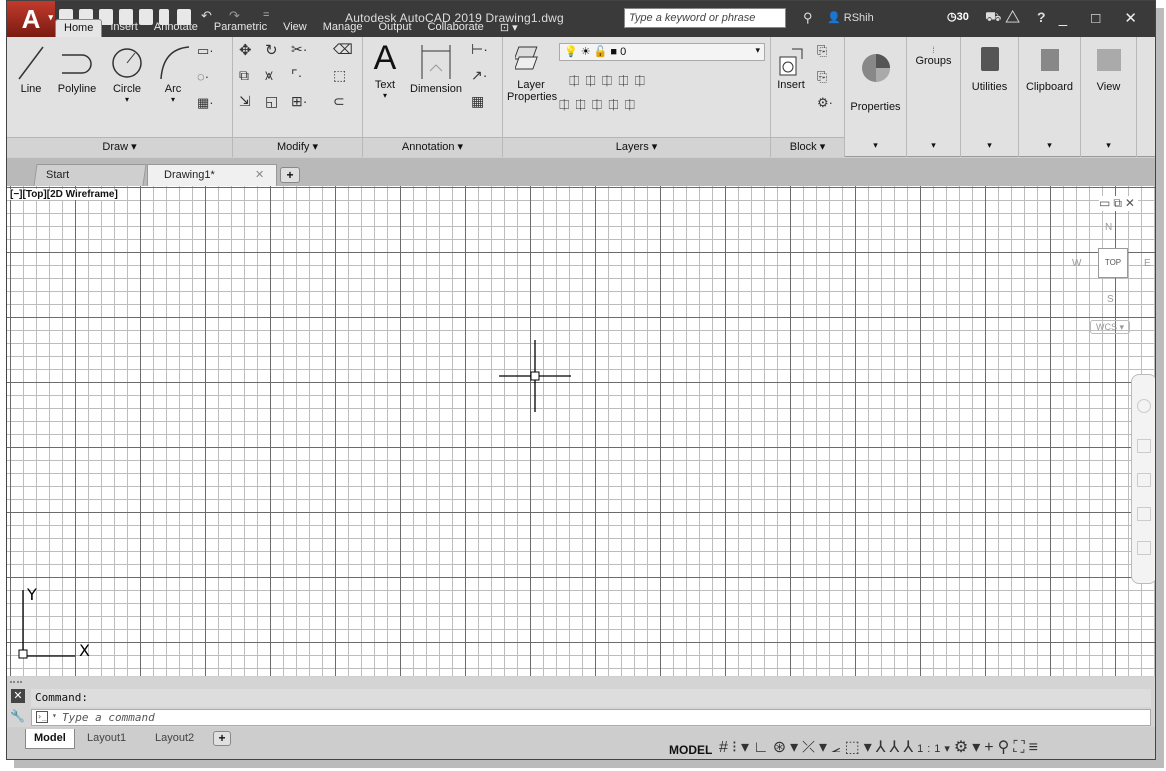 Image resolution: width=1166 pixels, height=771 pixels. Describe the element at coordinates (787, 747) in the screenshot. I see `polar-icon: ⊛▾` at that location.